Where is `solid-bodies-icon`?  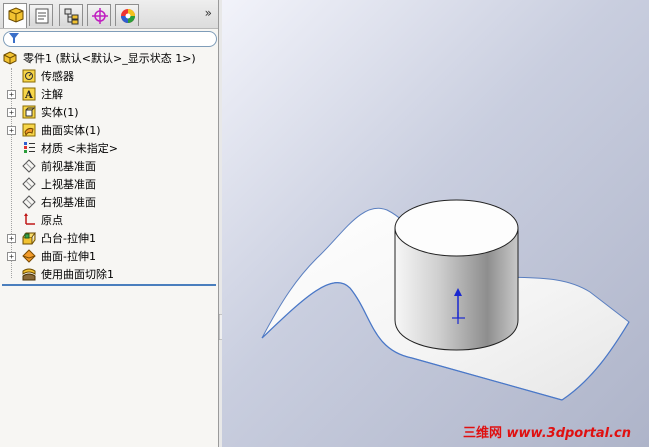
solid-bodies-icon is located at coordinates (29, 112).